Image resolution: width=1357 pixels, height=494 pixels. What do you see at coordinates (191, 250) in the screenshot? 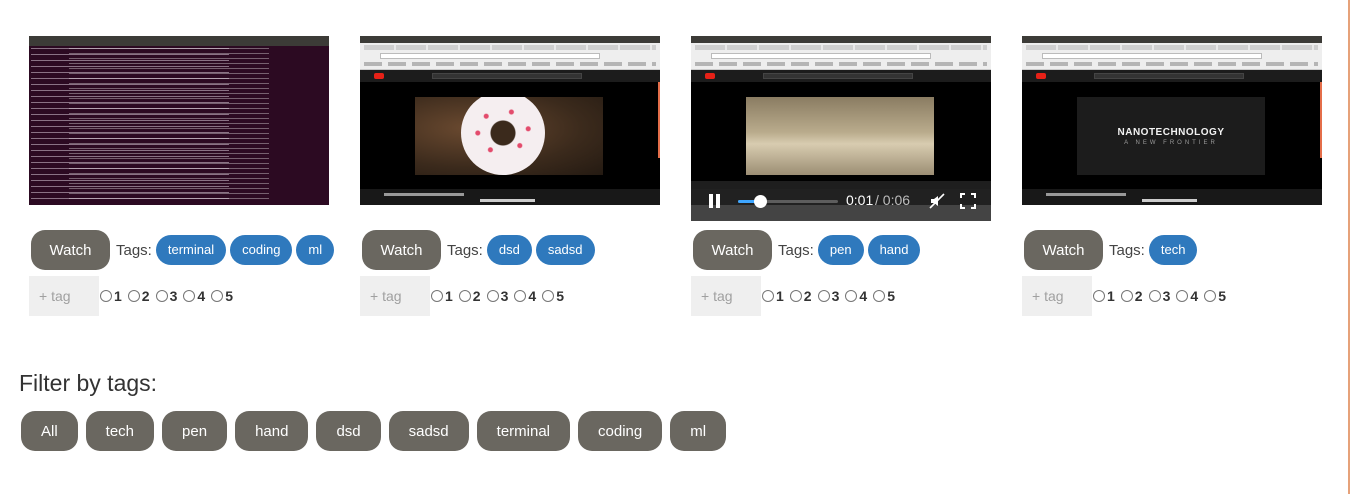
I see `tag-pill-terminal: terminal` at bounding box center [191, 250].